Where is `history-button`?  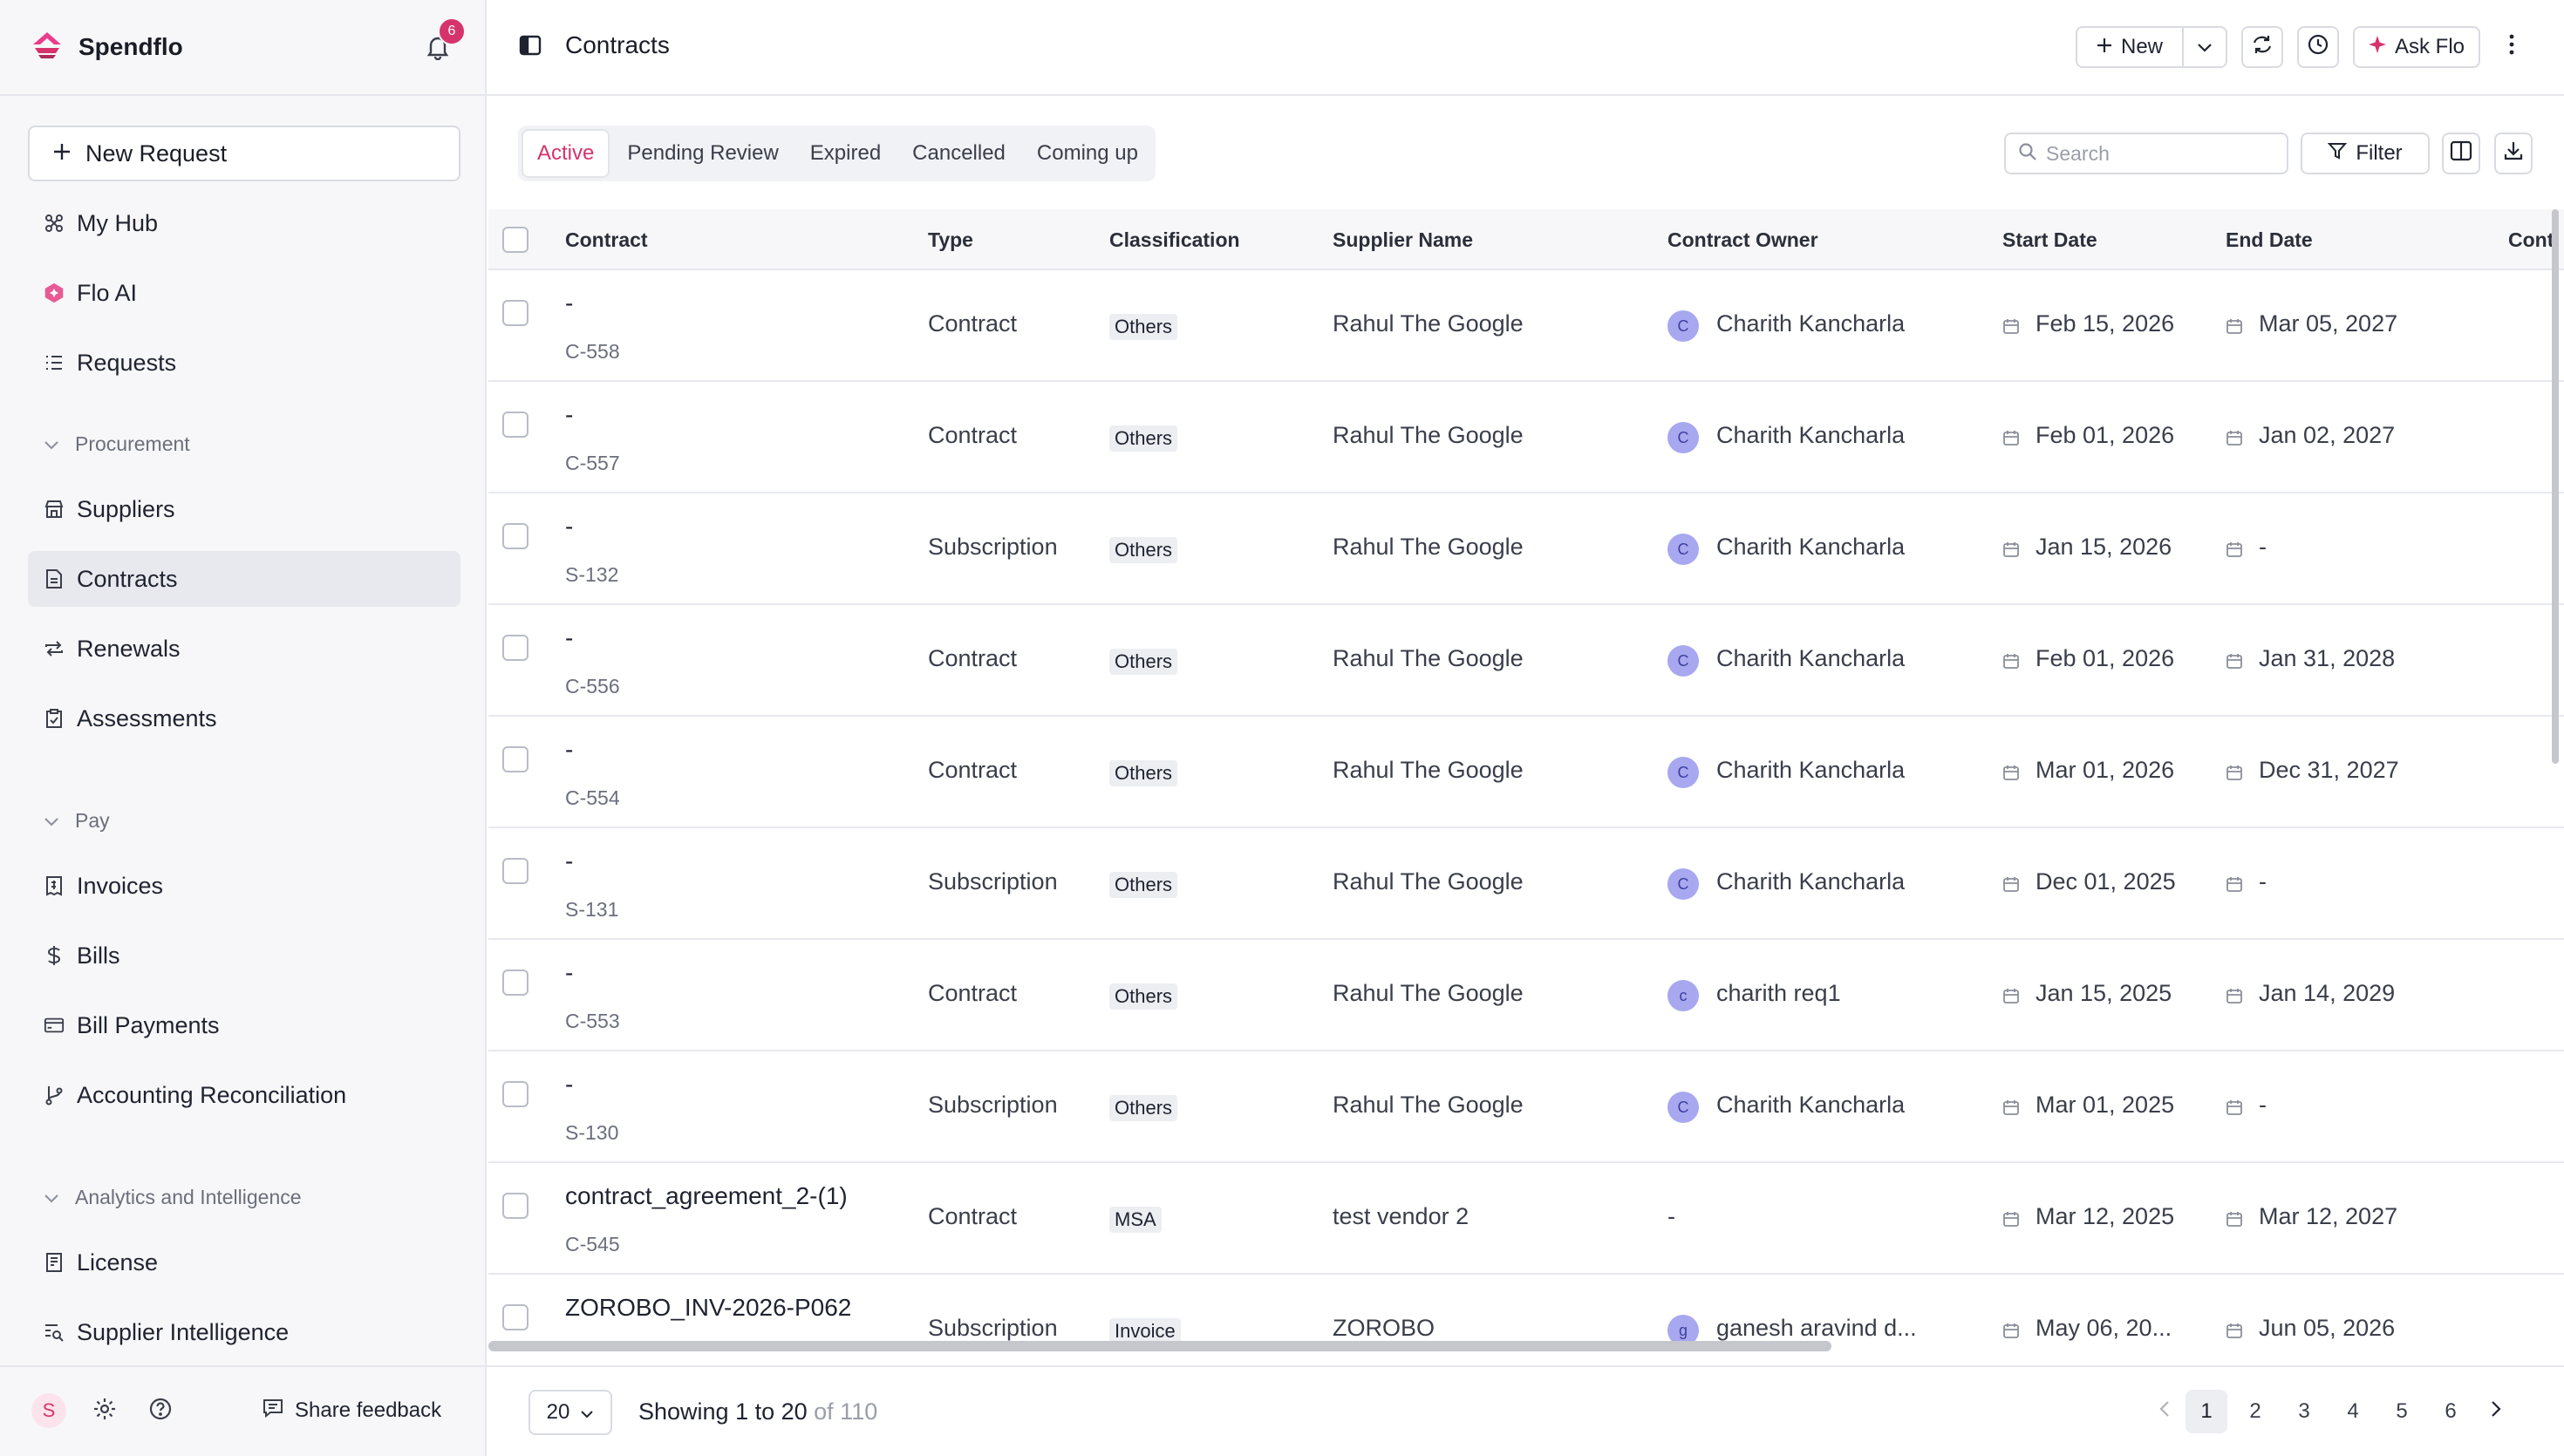
history-button is located at coordinates (2318, 47).